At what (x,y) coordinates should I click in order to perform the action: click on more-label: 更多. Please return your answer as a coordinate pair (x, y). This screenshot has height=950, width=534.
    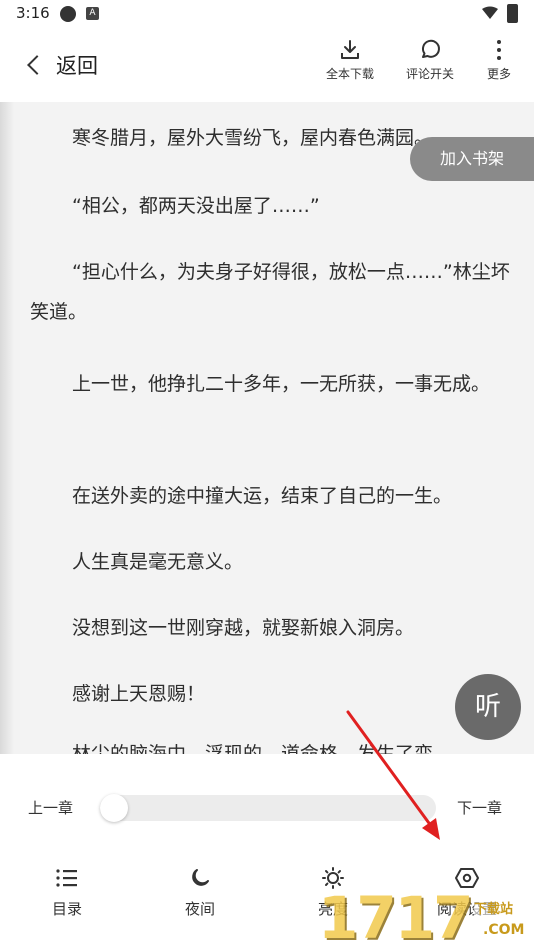
    Looking at the image, I should click on (498, 74).